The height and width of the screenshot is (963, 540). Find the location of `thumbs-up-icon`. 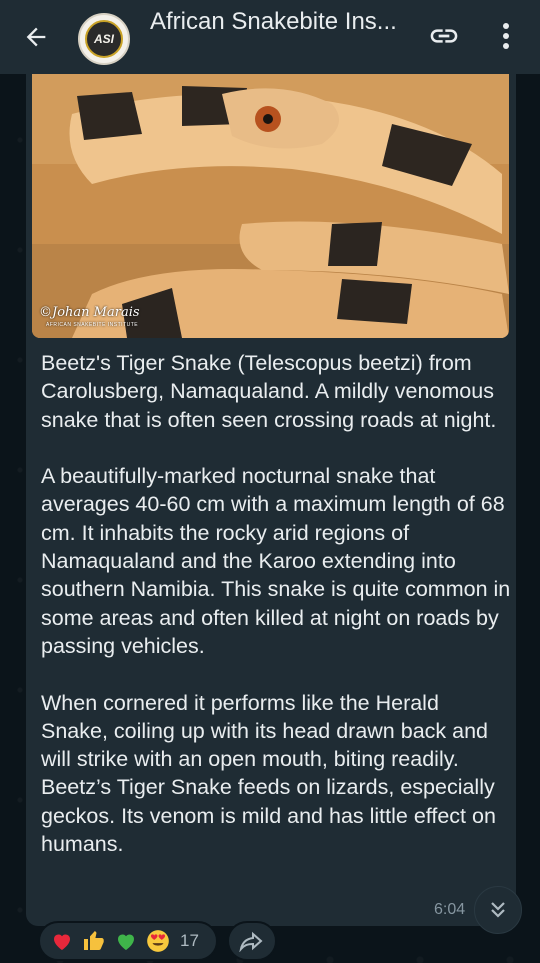

thumbs-up-icon is located at coordinates (94, 941).